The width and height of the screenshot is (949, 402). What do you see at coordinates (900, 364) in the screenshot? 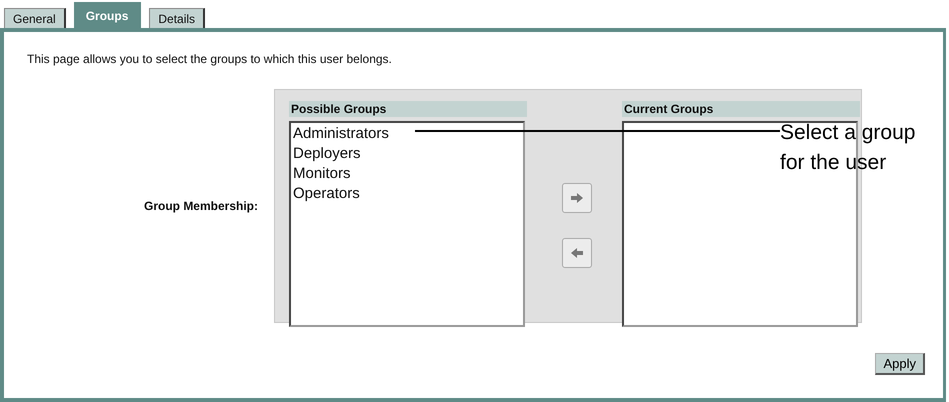
I see `apply-button: Apply` at bounding box center [900, 364].